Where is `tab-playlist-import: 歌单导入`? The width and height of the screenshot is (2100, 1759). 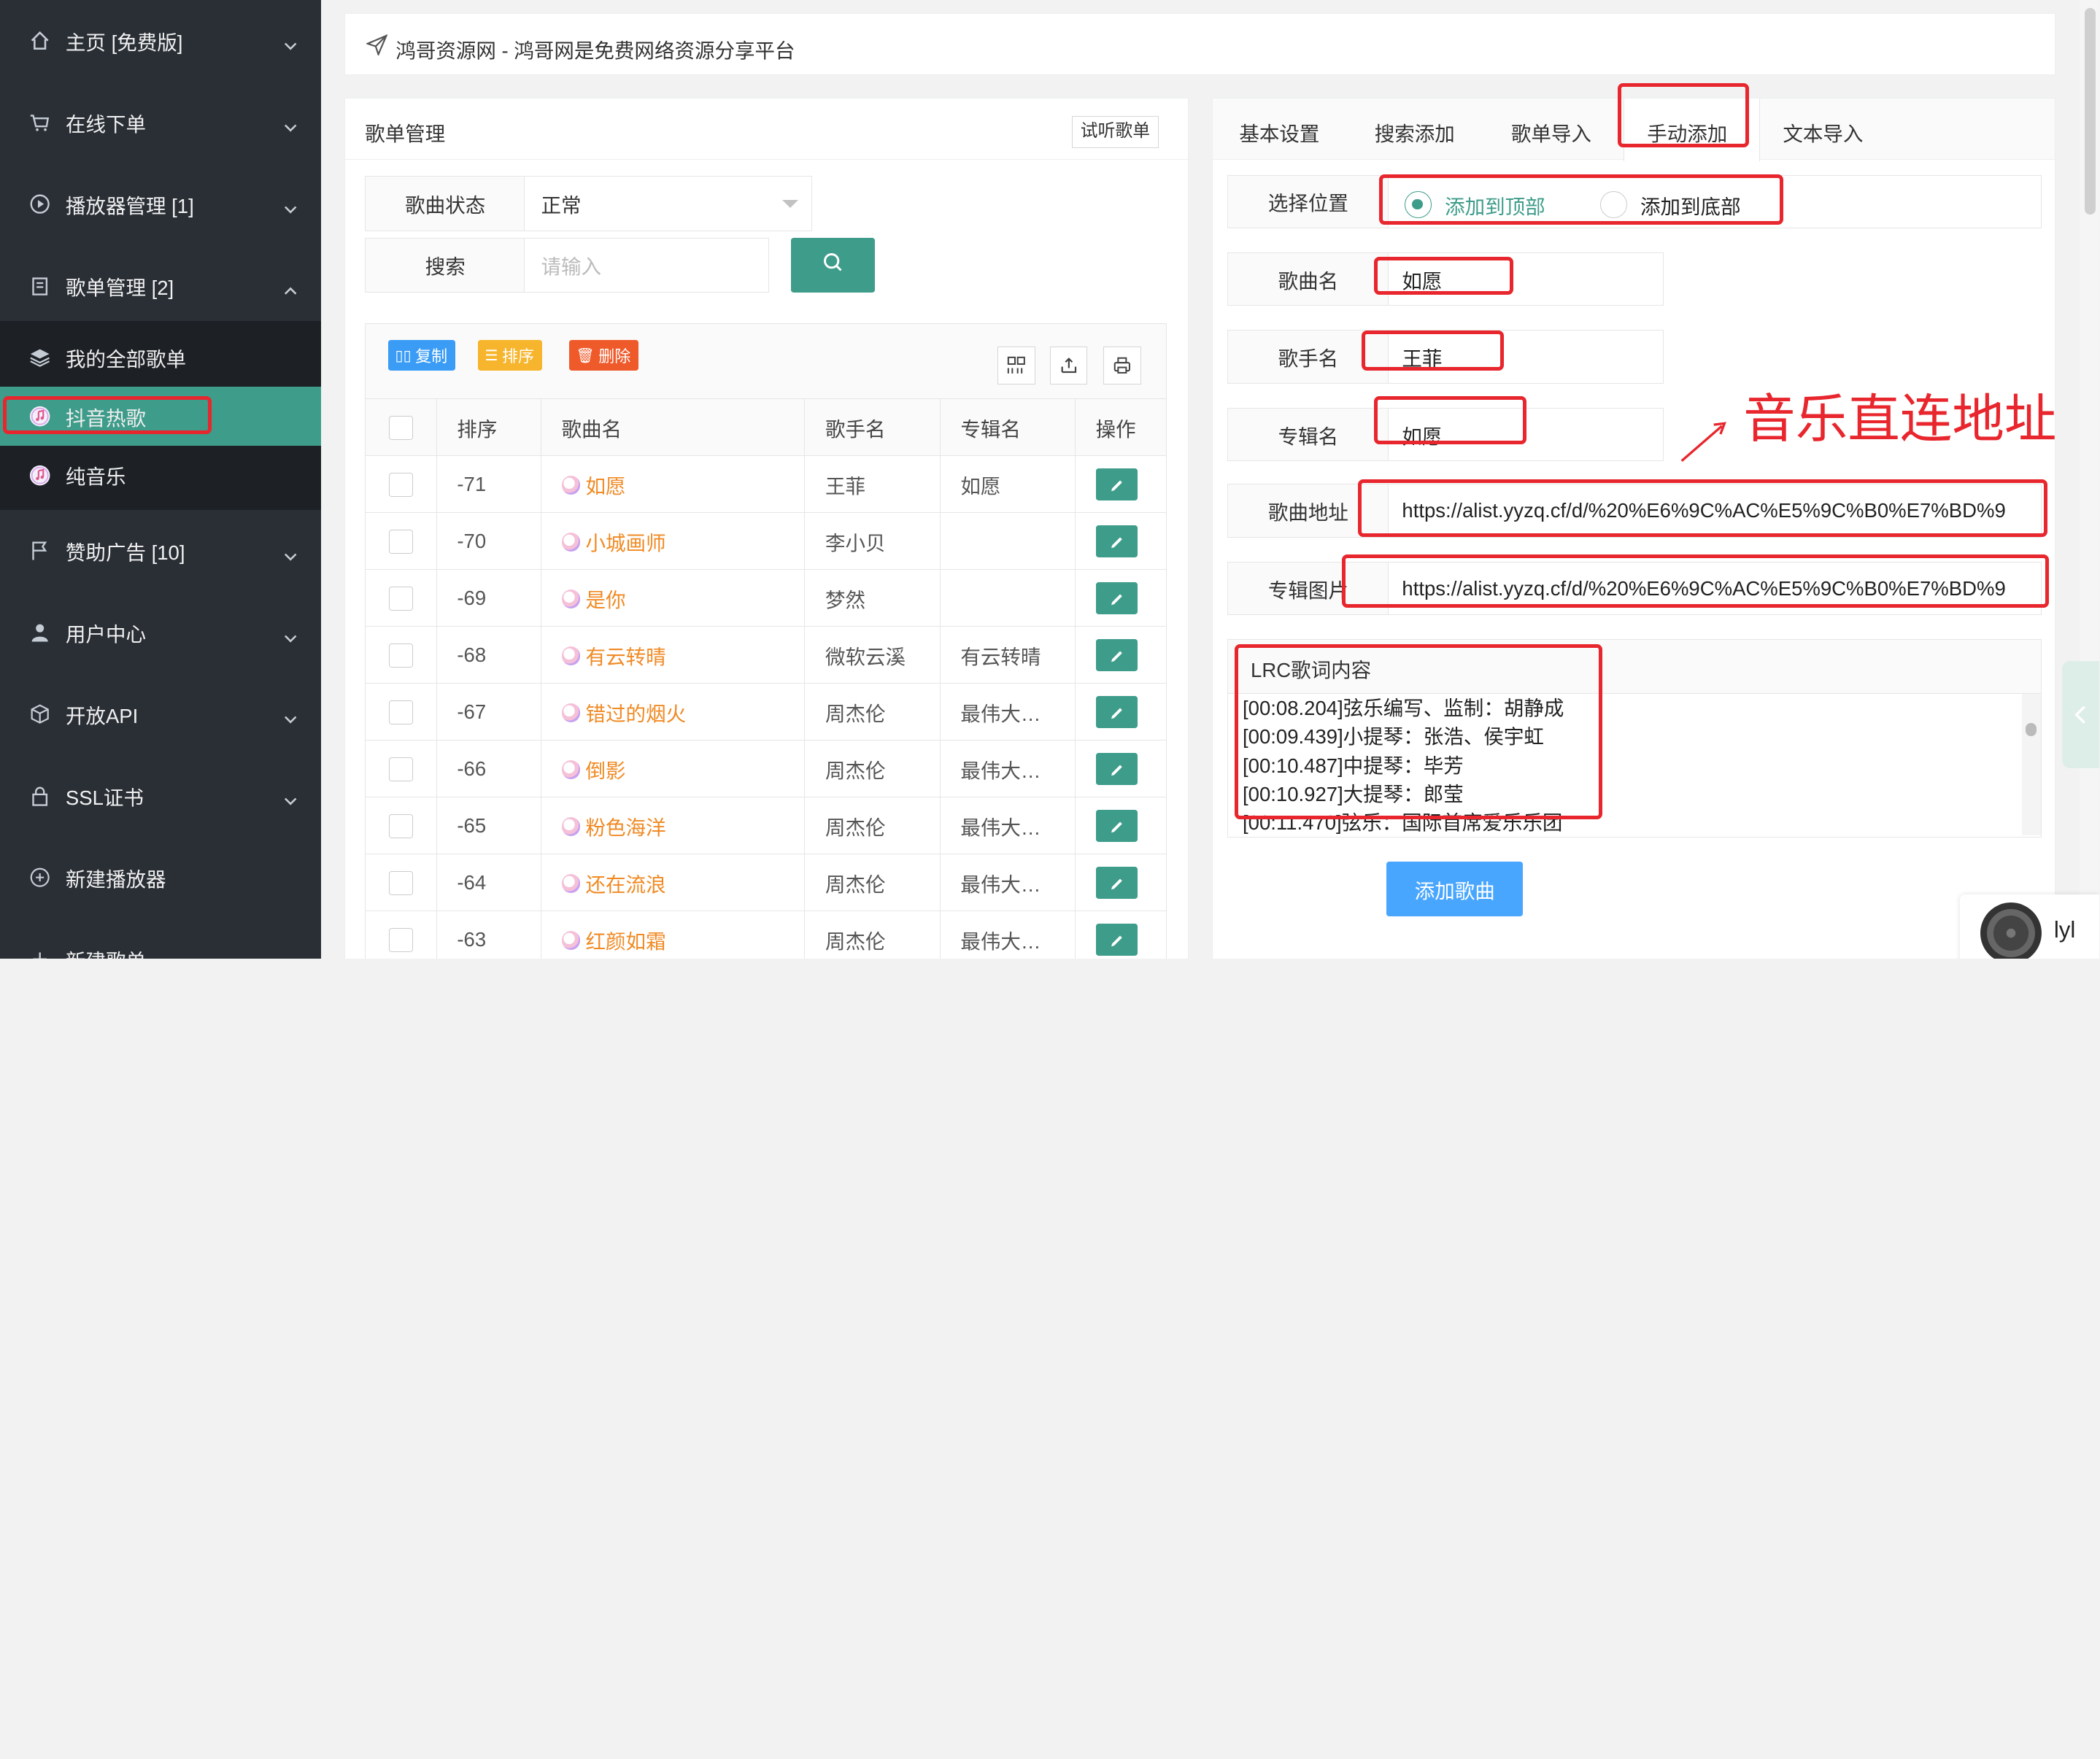
tab-playlist-import: 歌单导入 is located at coordinates (1551, 132).